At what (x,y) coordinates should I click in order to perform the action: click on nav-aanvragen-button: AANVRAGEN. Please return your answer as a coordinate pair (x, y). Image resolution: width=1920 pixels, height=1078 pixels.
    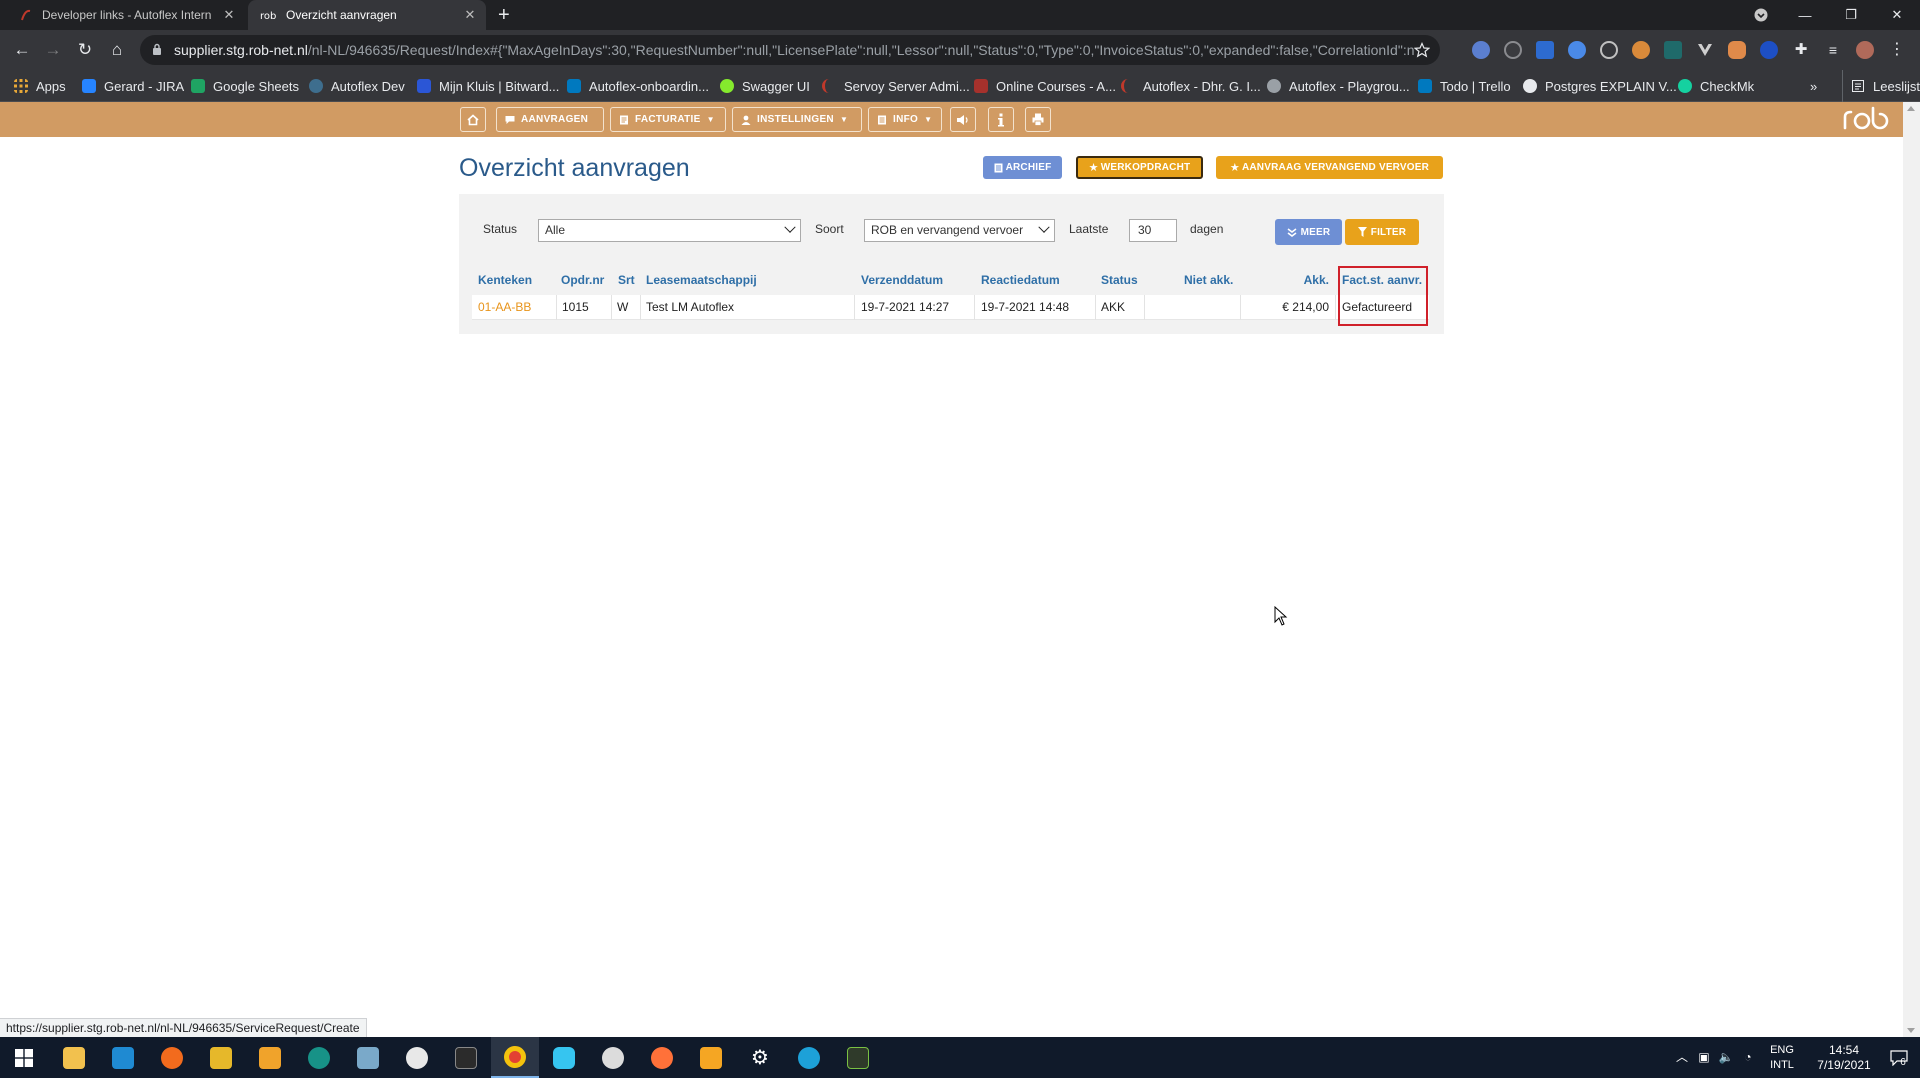
    Looking at the image, I should click on (550, 119).